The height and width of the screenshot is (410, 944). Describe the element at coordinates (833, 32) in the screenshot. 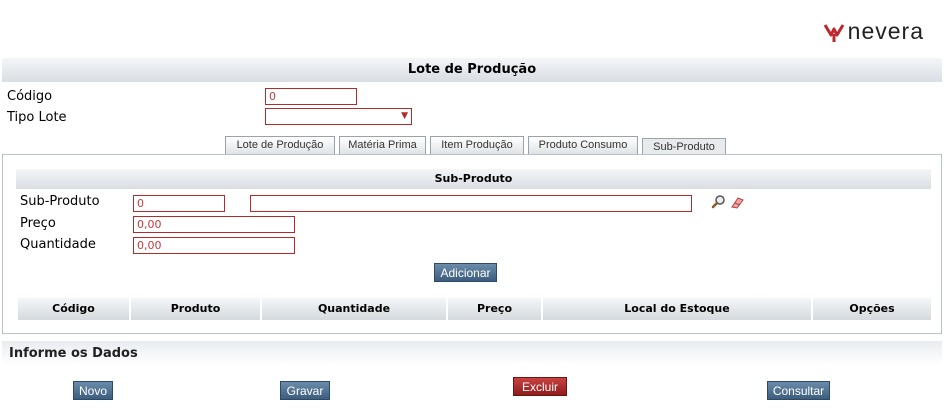

I see `nevera-logo-icon` at that location.